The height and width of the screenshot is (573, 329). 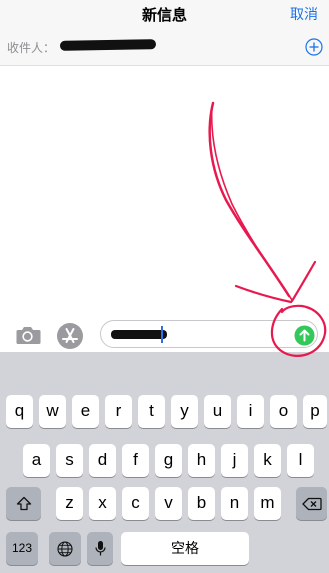 I want to click on microphone-icon, so click(x=100, y=548).